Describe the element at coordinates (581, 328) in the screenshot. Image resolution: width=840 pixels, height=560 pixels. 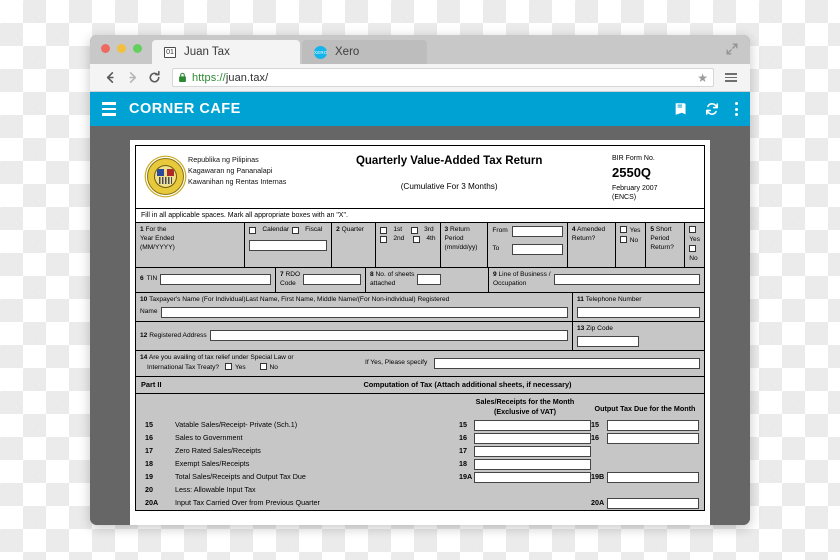
I see `field-number: 13` at that location.